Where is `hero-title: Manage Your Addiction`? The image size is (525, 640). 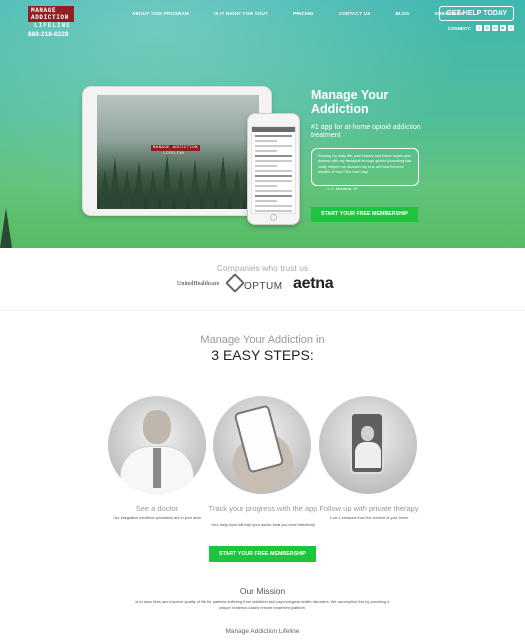 hero-title: Manage Your Addiction is located at coordinates (350, 102).